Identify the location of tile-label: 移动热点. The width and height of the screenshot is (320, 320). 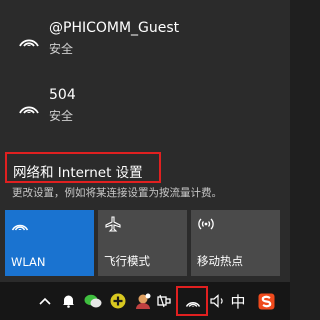
(220, 261).